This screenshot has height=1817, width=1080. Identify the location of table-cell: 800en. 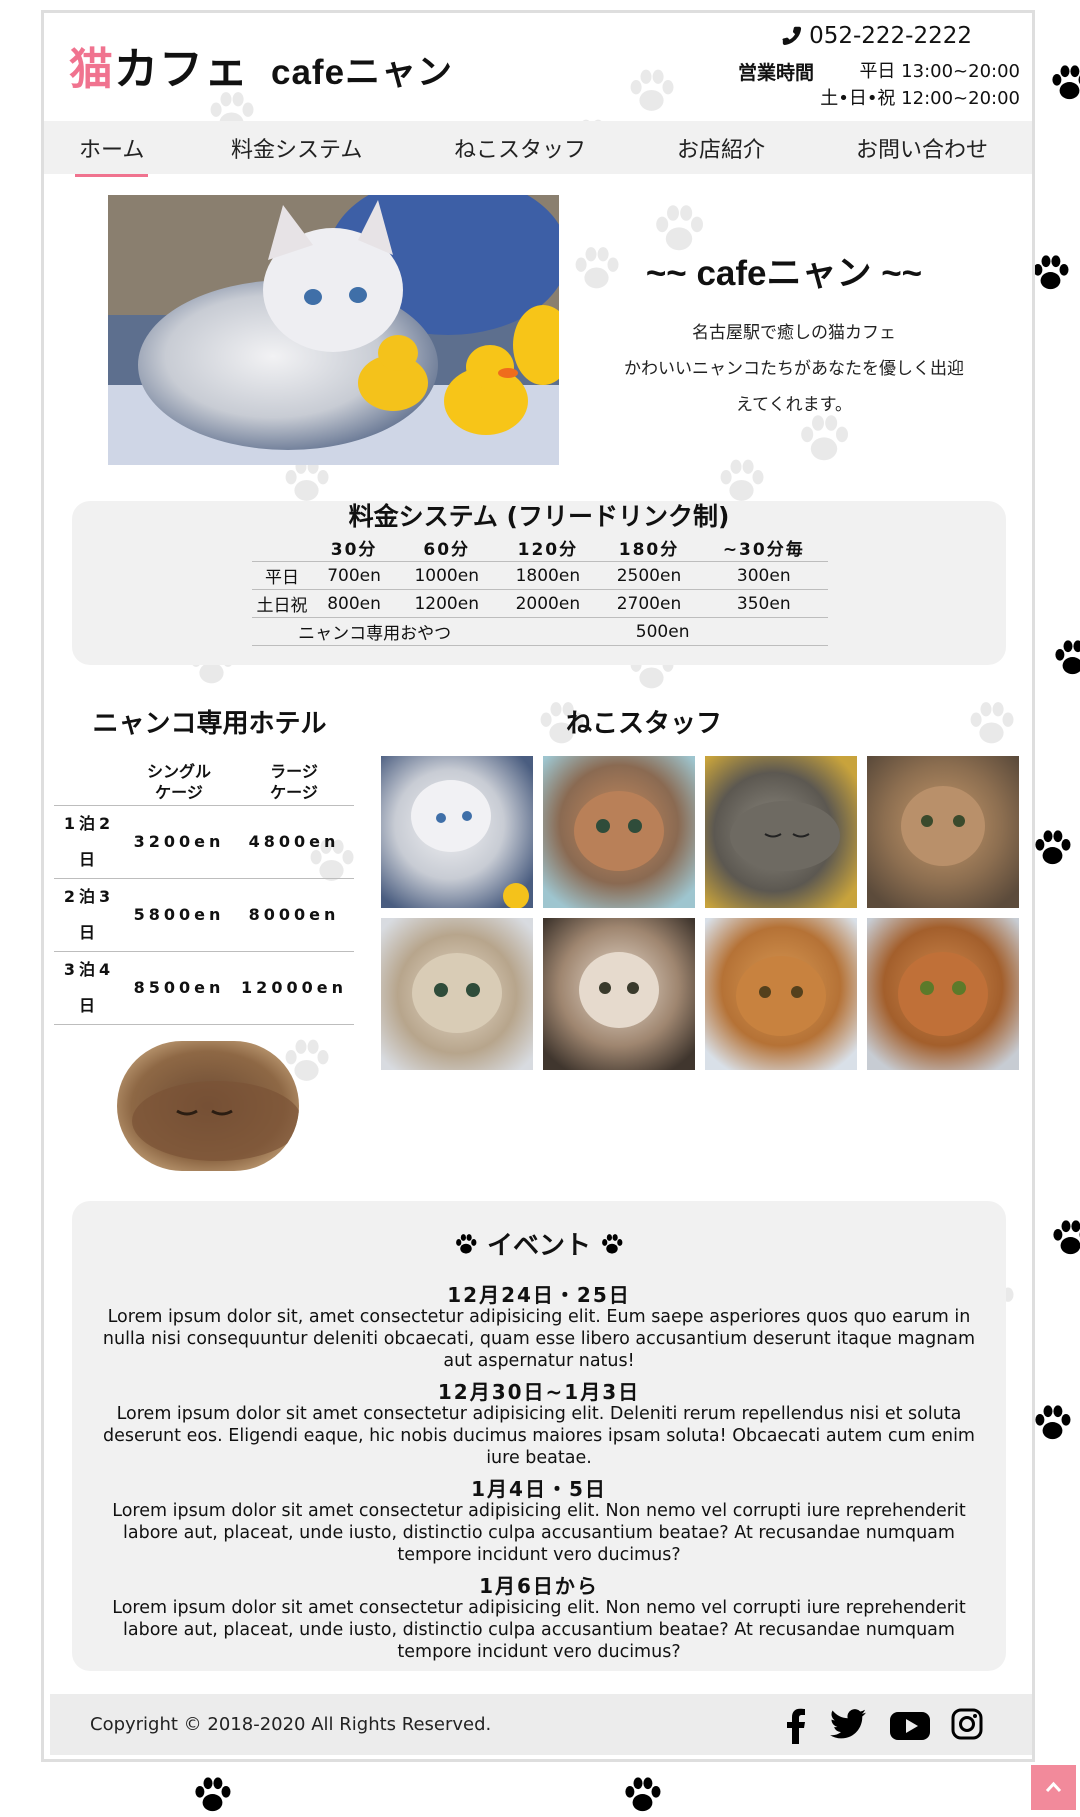
(354, 603).